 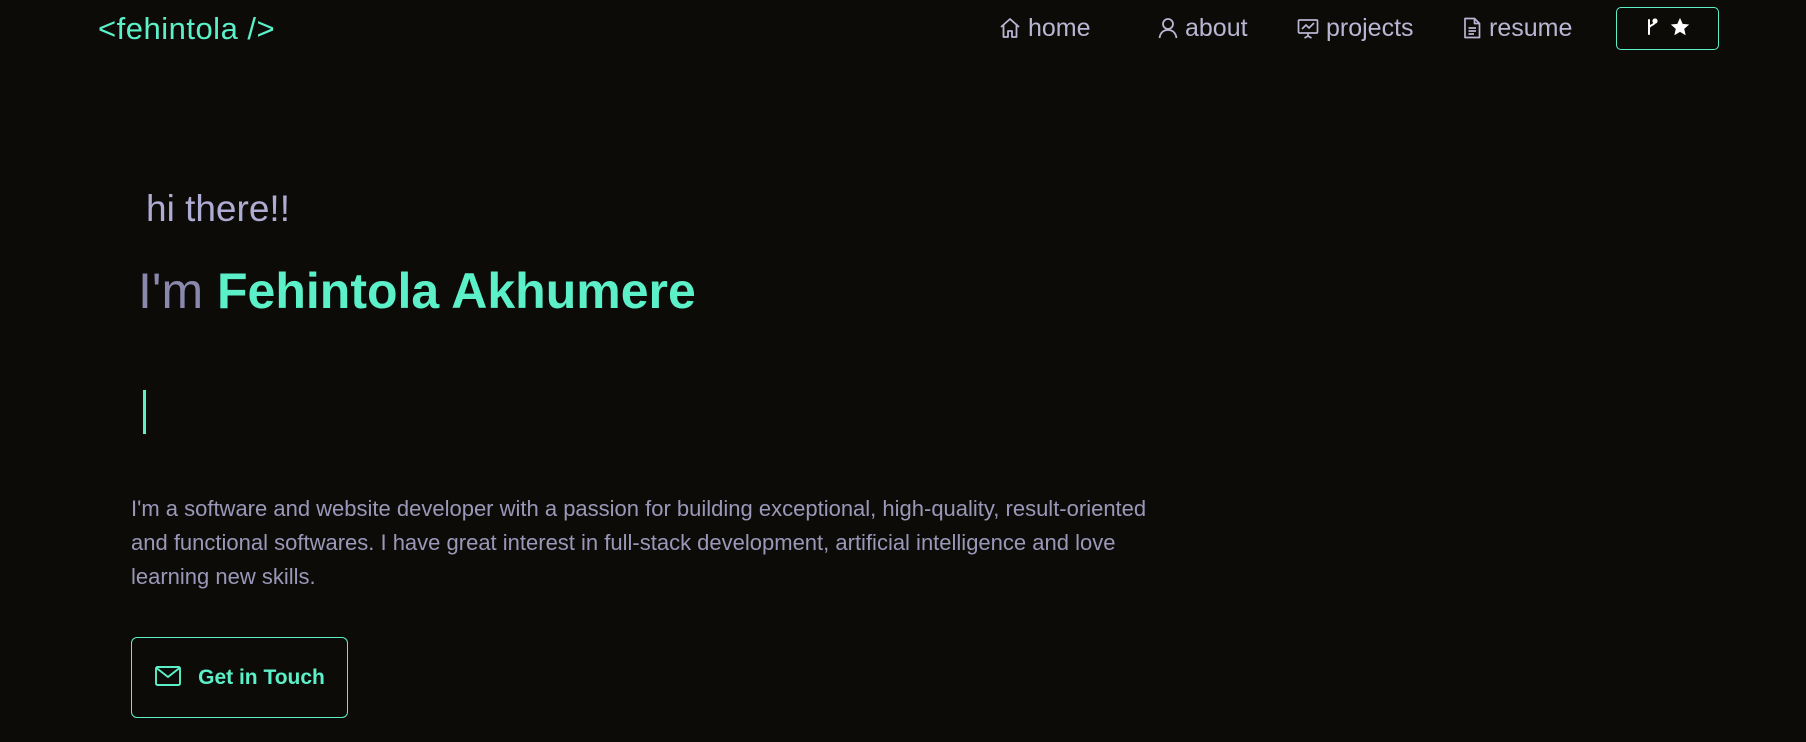 I want to click on hero-greeting: hi there!!, so click(x=218, y=208).